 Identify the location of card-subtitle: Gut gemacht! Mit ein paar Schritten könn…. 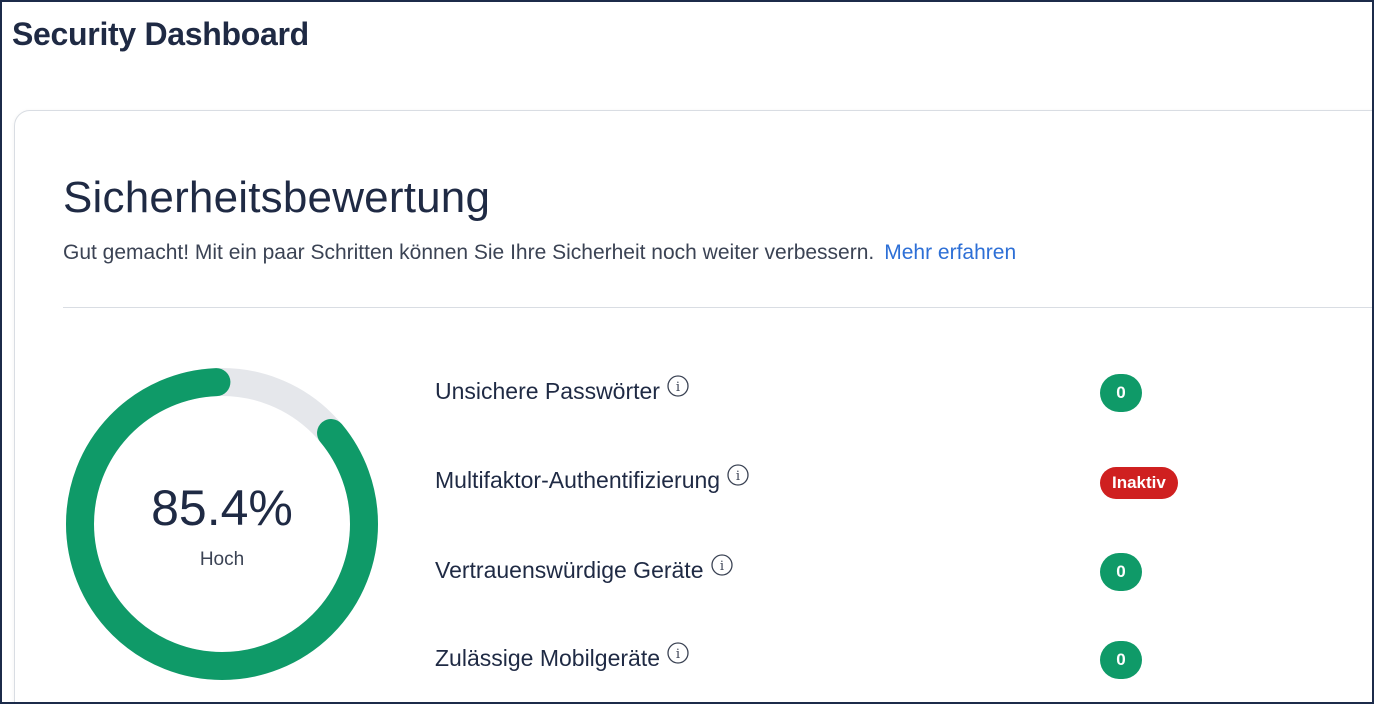
(539, 253).